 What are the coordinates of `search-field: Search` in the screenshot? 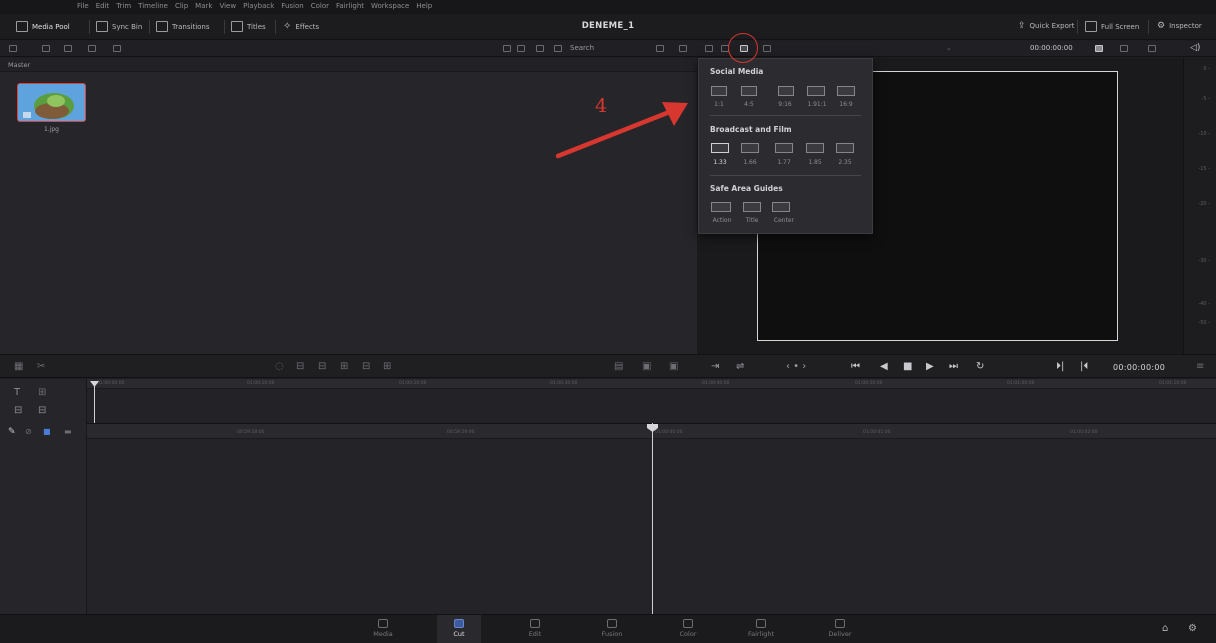 It's located at (582, 48).